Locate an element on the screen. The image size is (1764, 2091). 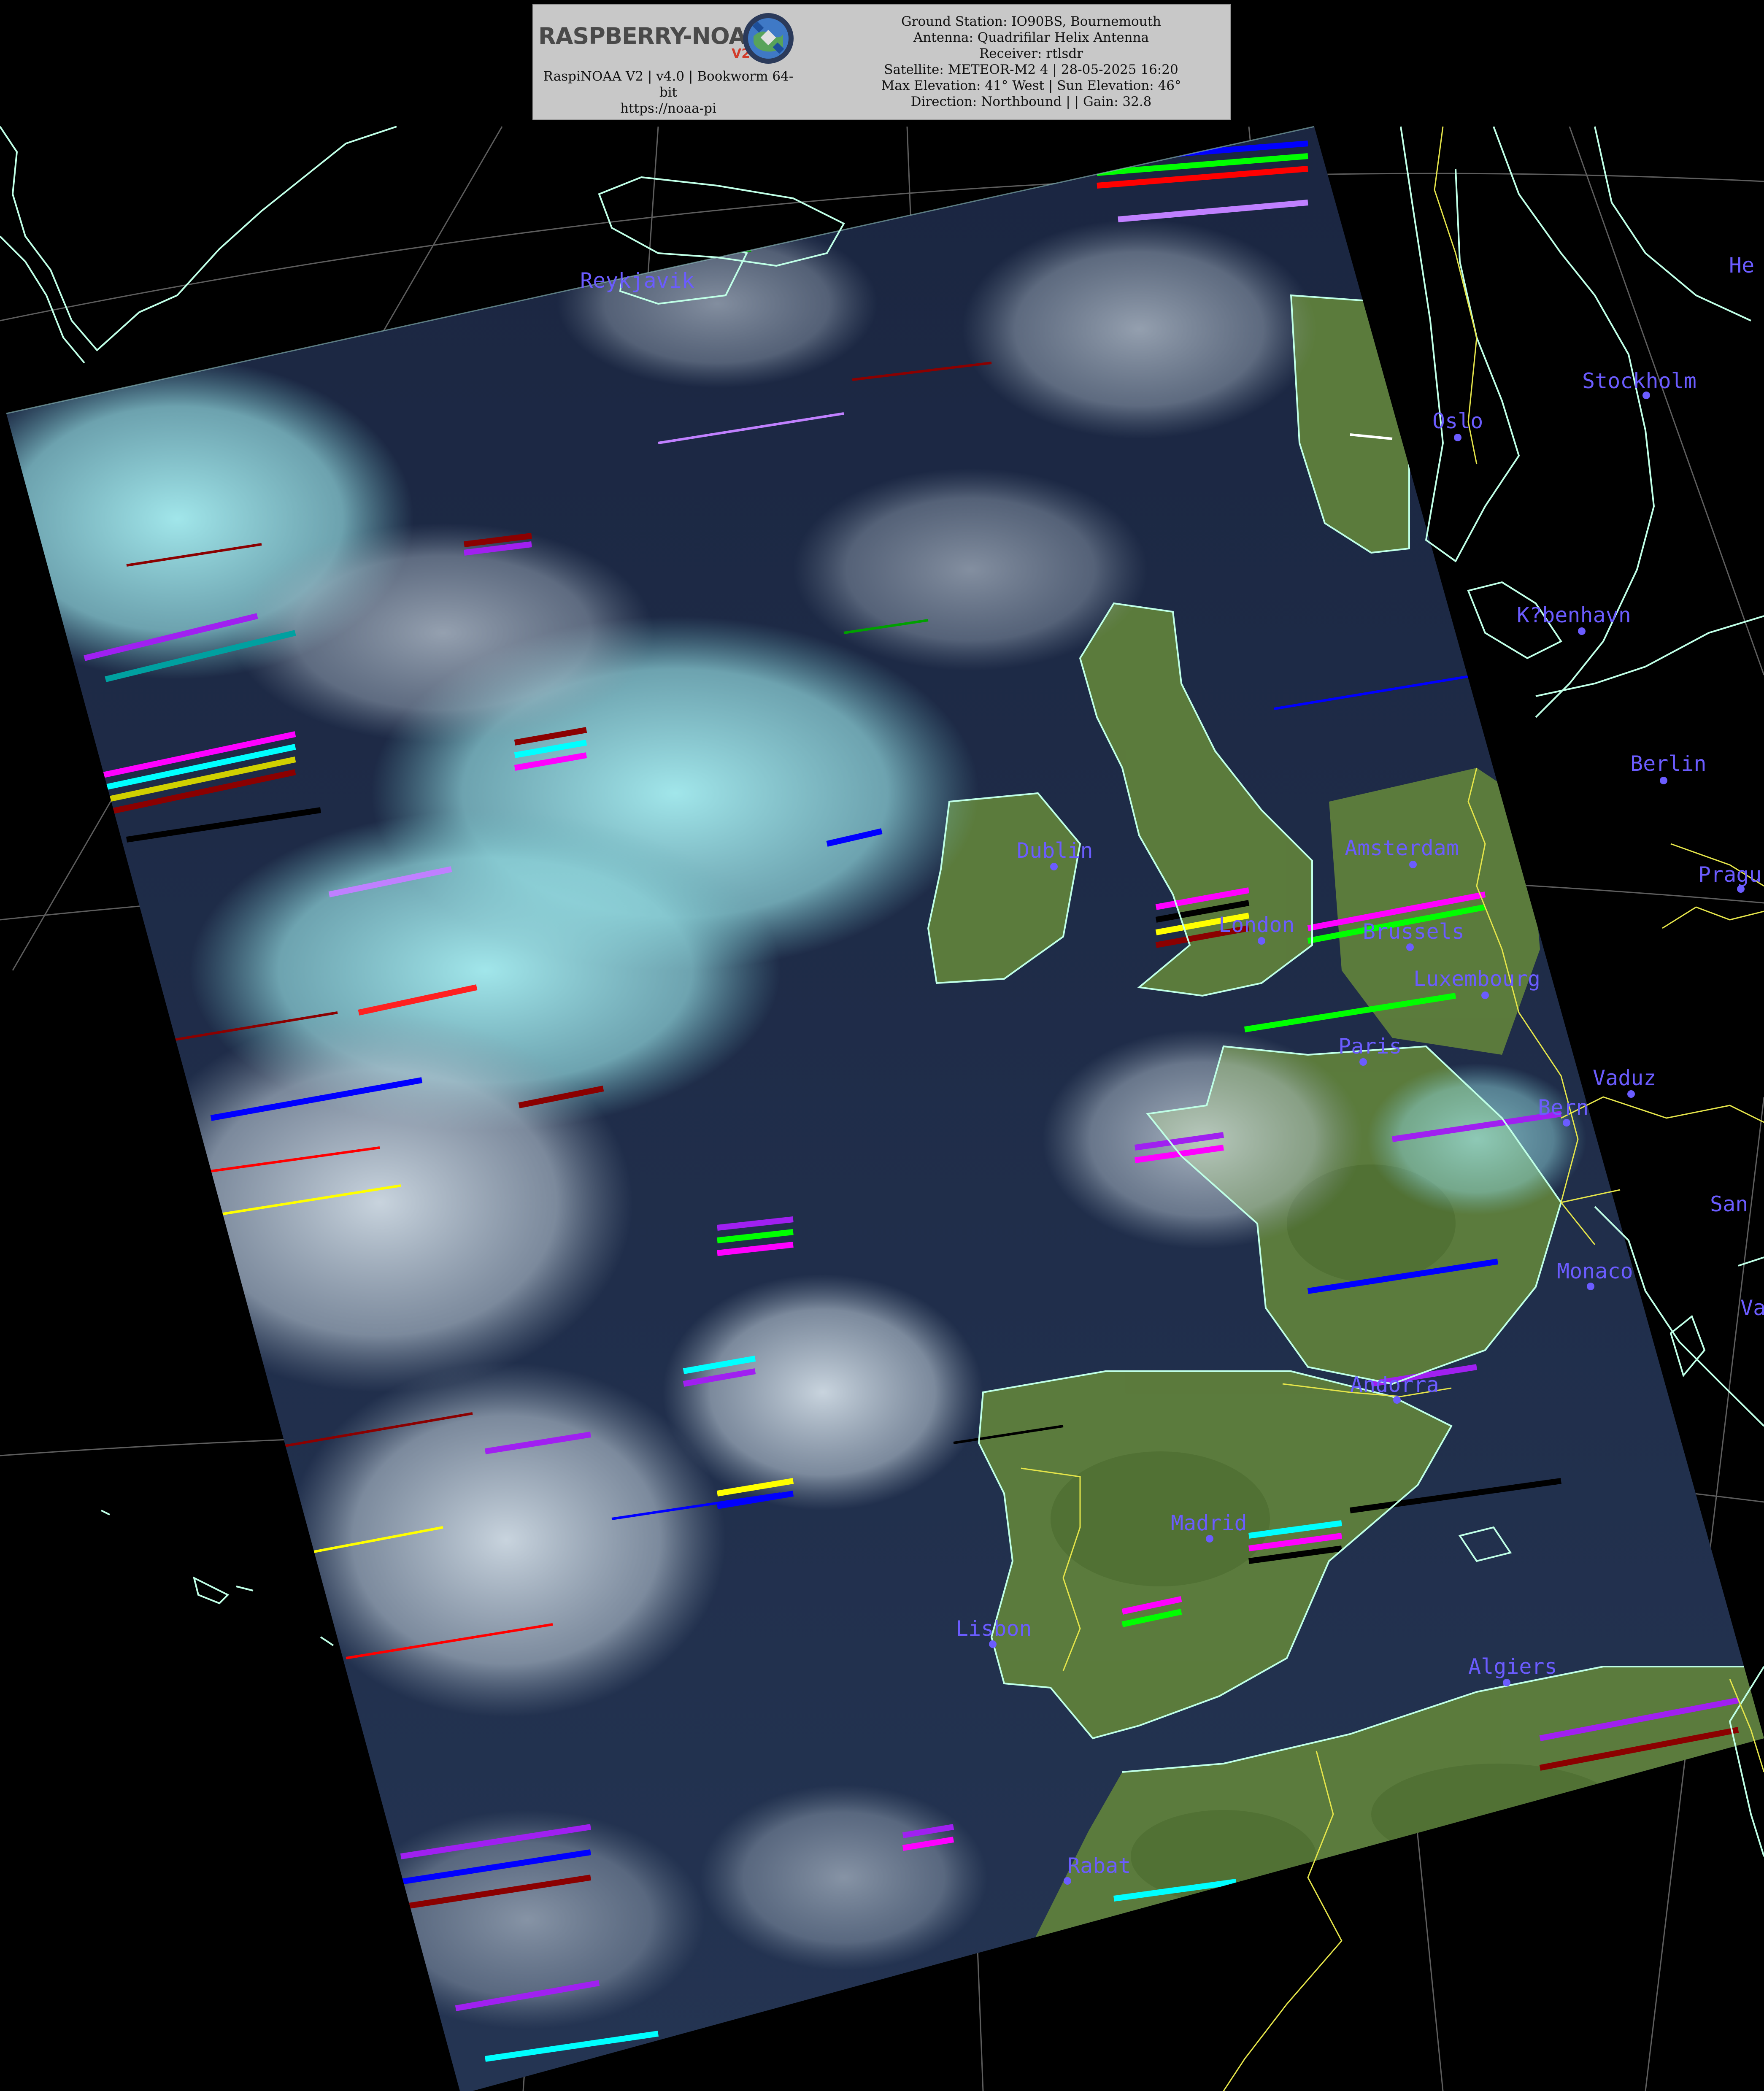
city-label-paris: Paris is located at coordinates (1370, 1046).